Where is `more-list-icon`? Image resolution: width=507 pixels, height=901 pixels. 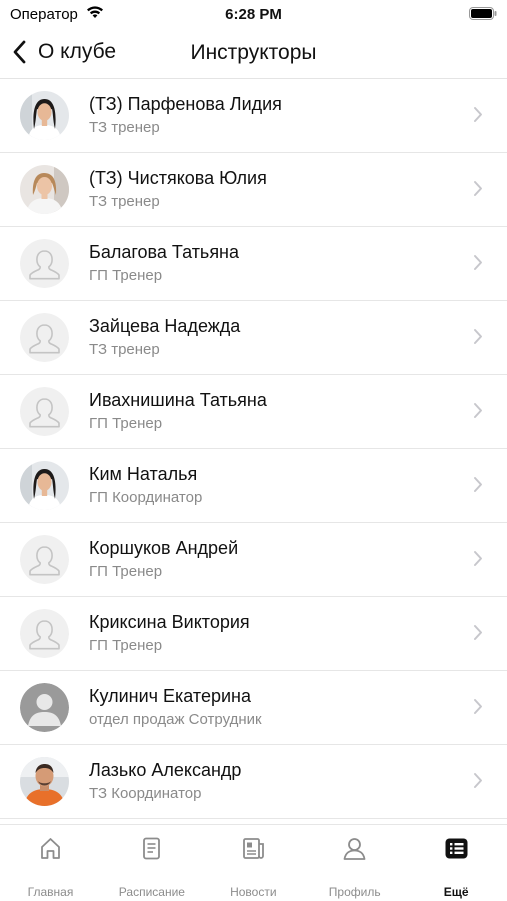 more-list-icon is located at coordinates (456, 848).